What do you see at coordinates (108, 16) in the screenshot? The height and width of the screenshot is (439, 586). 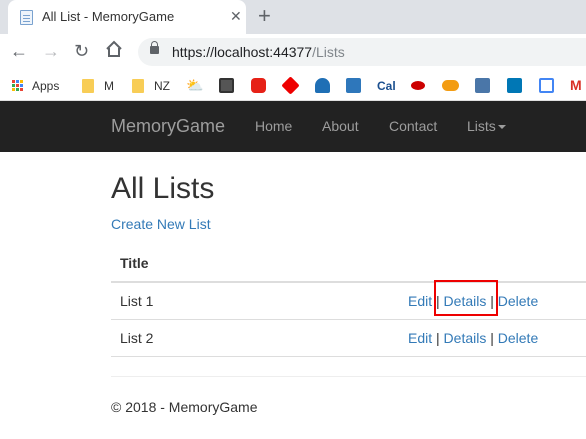 I see `tab-title: All List - MemoryGame` at bounding box center [108, 16].